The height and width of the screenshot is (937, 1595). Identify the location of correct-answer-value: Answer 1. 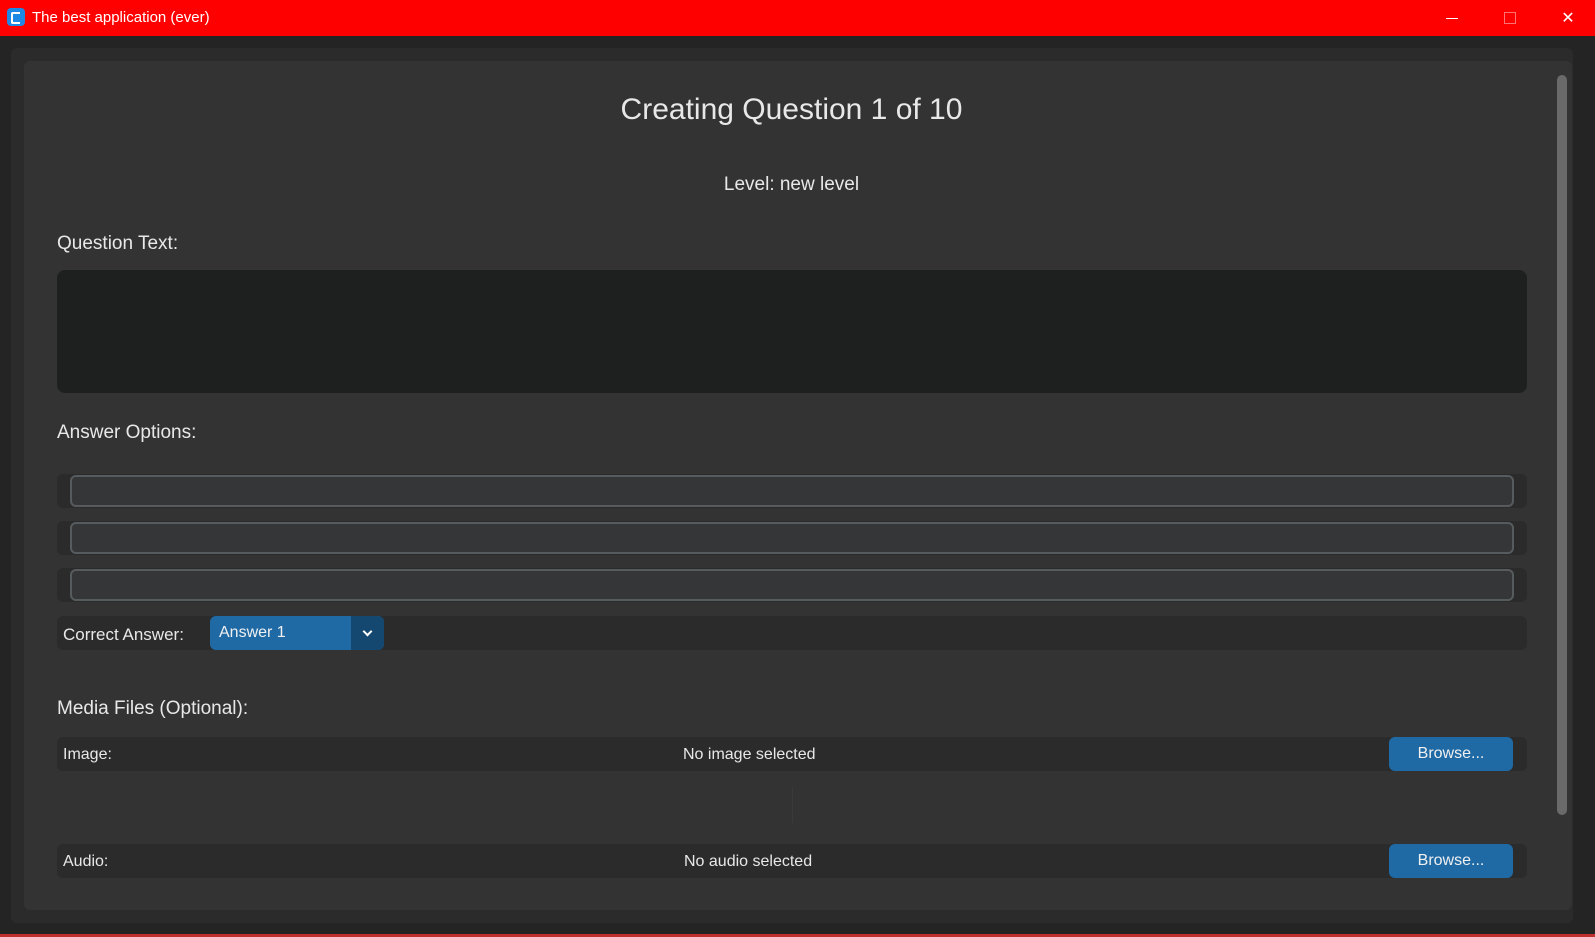
(252, 632).